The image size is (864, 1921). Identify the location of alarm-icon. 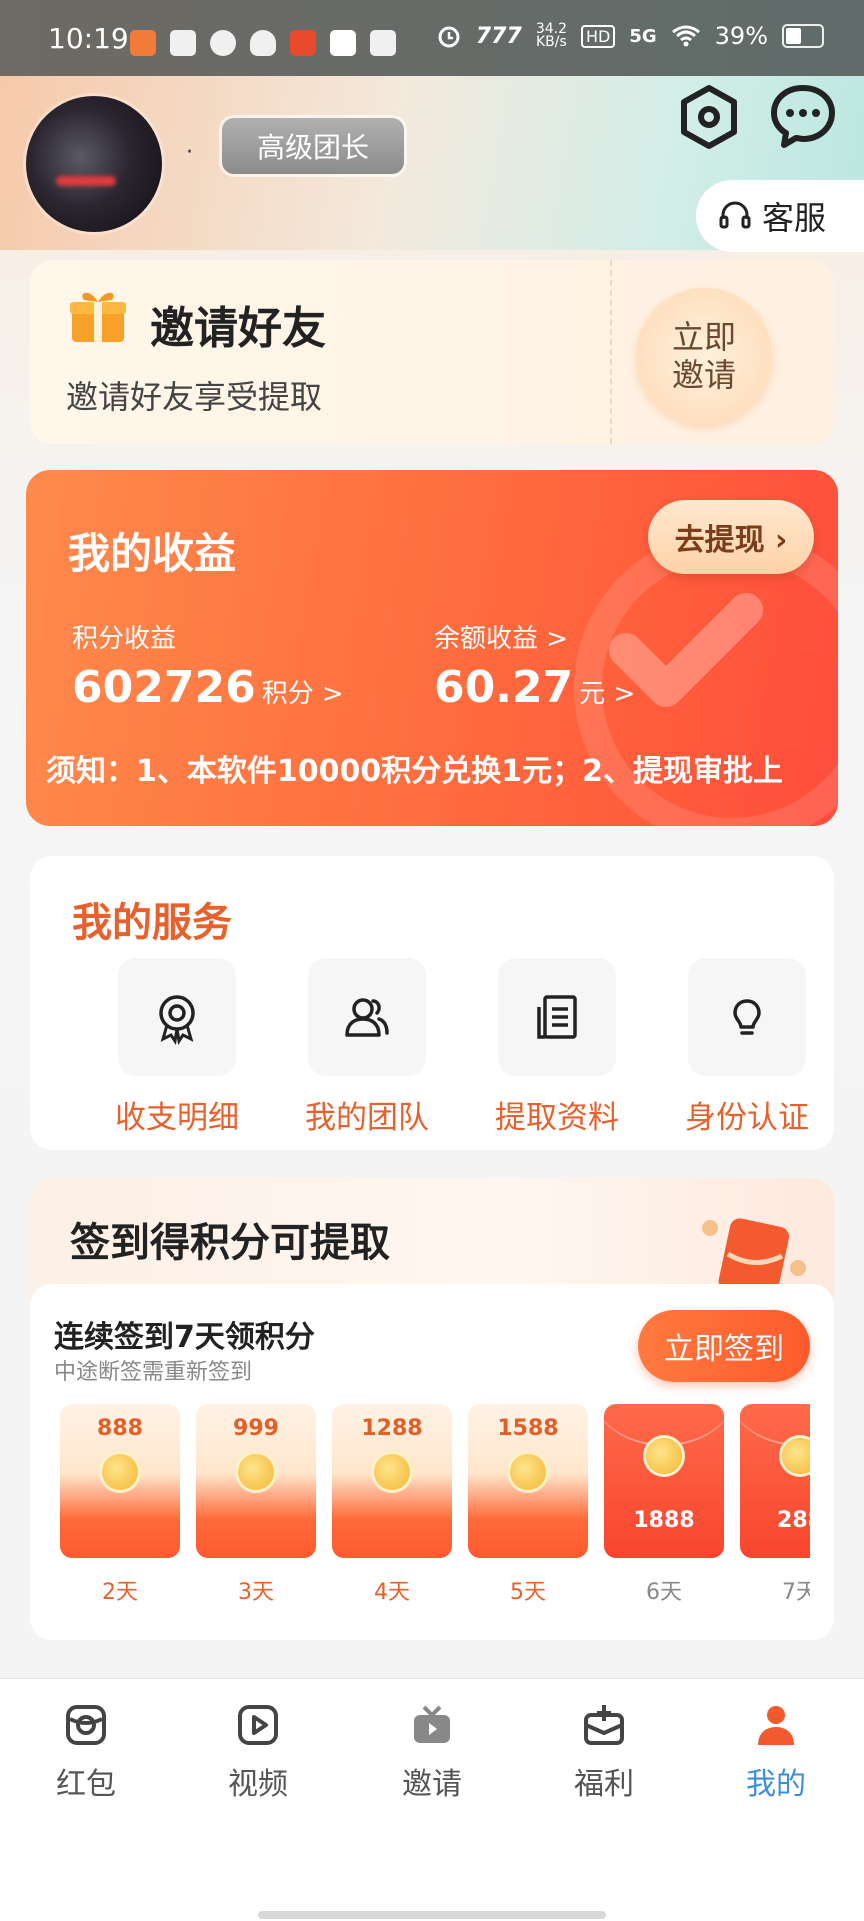
(449, 37).